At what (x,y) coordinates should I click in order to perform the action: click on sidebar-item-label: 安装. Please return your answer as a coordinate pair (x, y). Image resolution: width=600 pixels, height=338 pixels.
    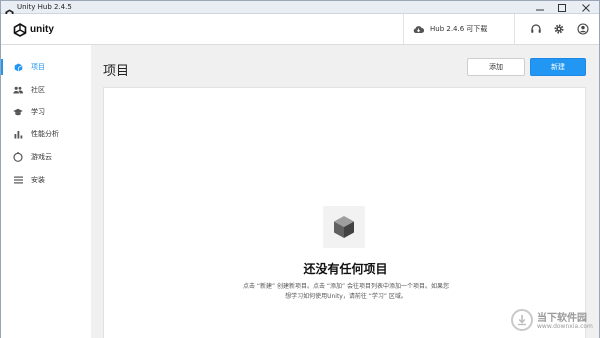
    Looking at the image, I should click on (38, 180).